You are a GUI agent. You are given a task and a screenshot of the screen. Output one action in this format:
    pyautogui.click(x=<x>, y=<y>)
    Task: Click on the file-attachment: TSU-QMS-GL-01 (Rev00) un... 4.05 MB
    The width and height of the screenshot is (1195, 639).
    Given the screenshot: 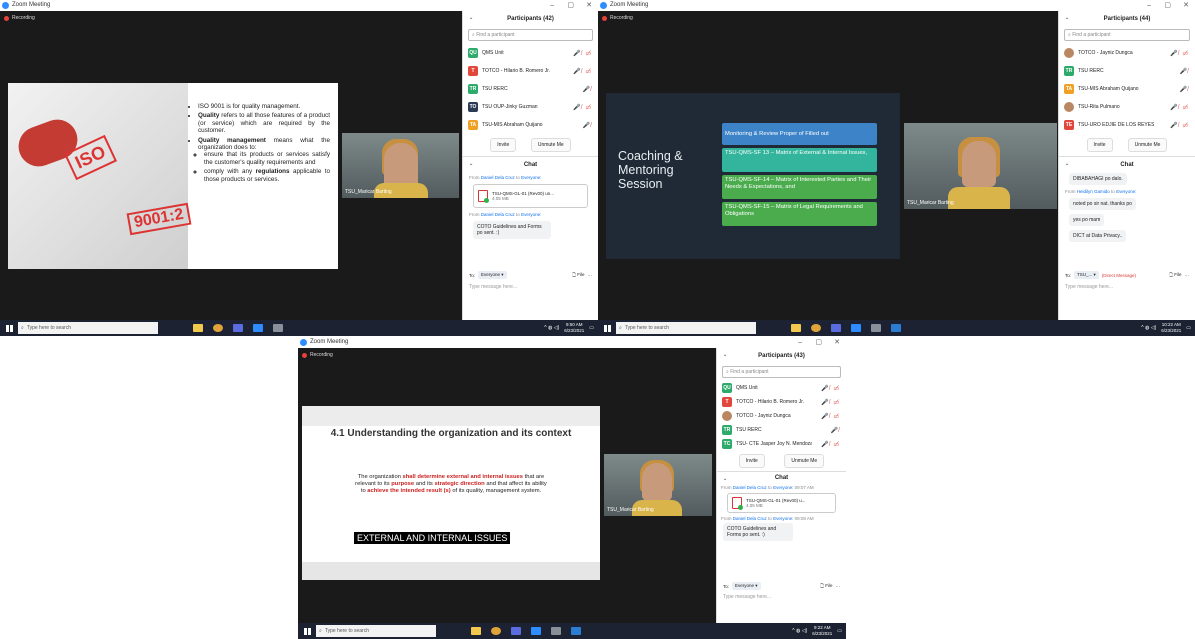 What is the action you would take?
    pyautogui.click(x=530, y=196)
    